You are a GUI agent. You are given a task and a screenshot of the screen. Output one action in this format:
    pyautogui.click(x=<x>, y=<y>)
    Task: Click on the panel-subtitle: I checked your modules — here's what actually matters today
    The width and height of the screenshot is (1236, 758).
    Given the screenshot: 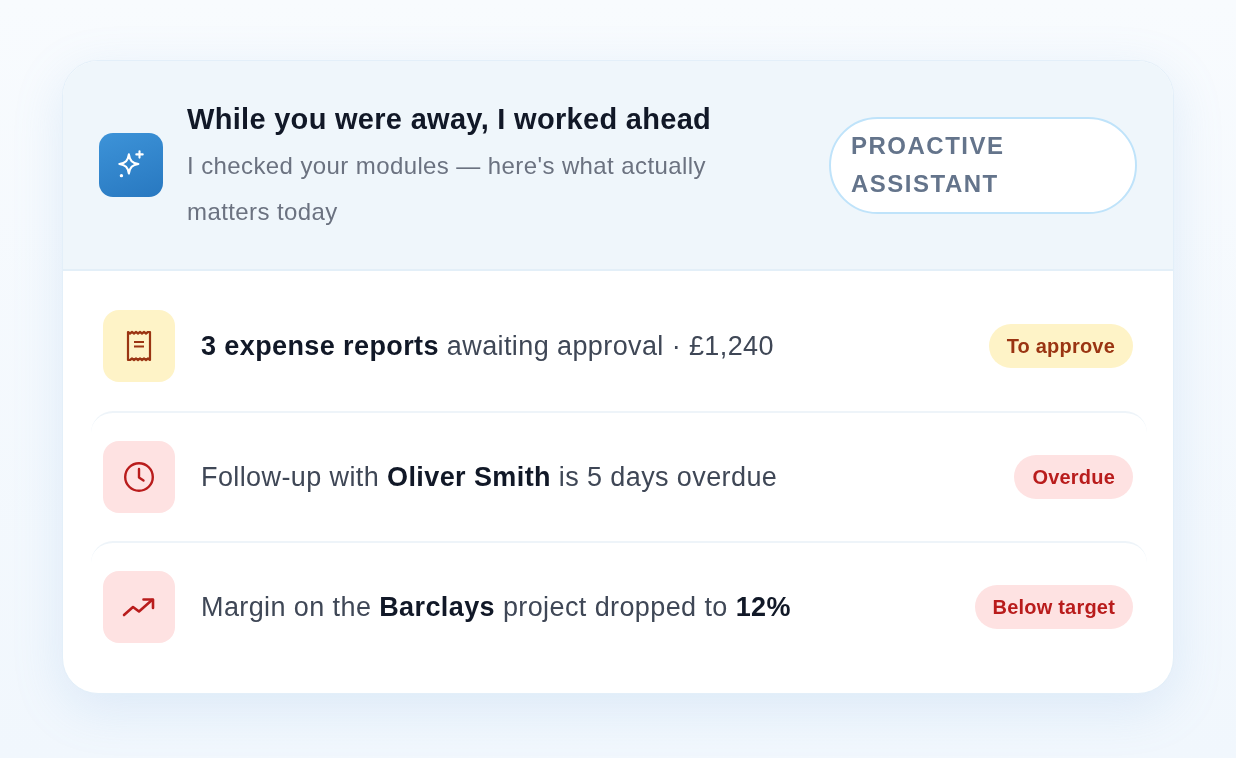 What is the action you would take?
    pyautogui.click(x=447, y=189)
    